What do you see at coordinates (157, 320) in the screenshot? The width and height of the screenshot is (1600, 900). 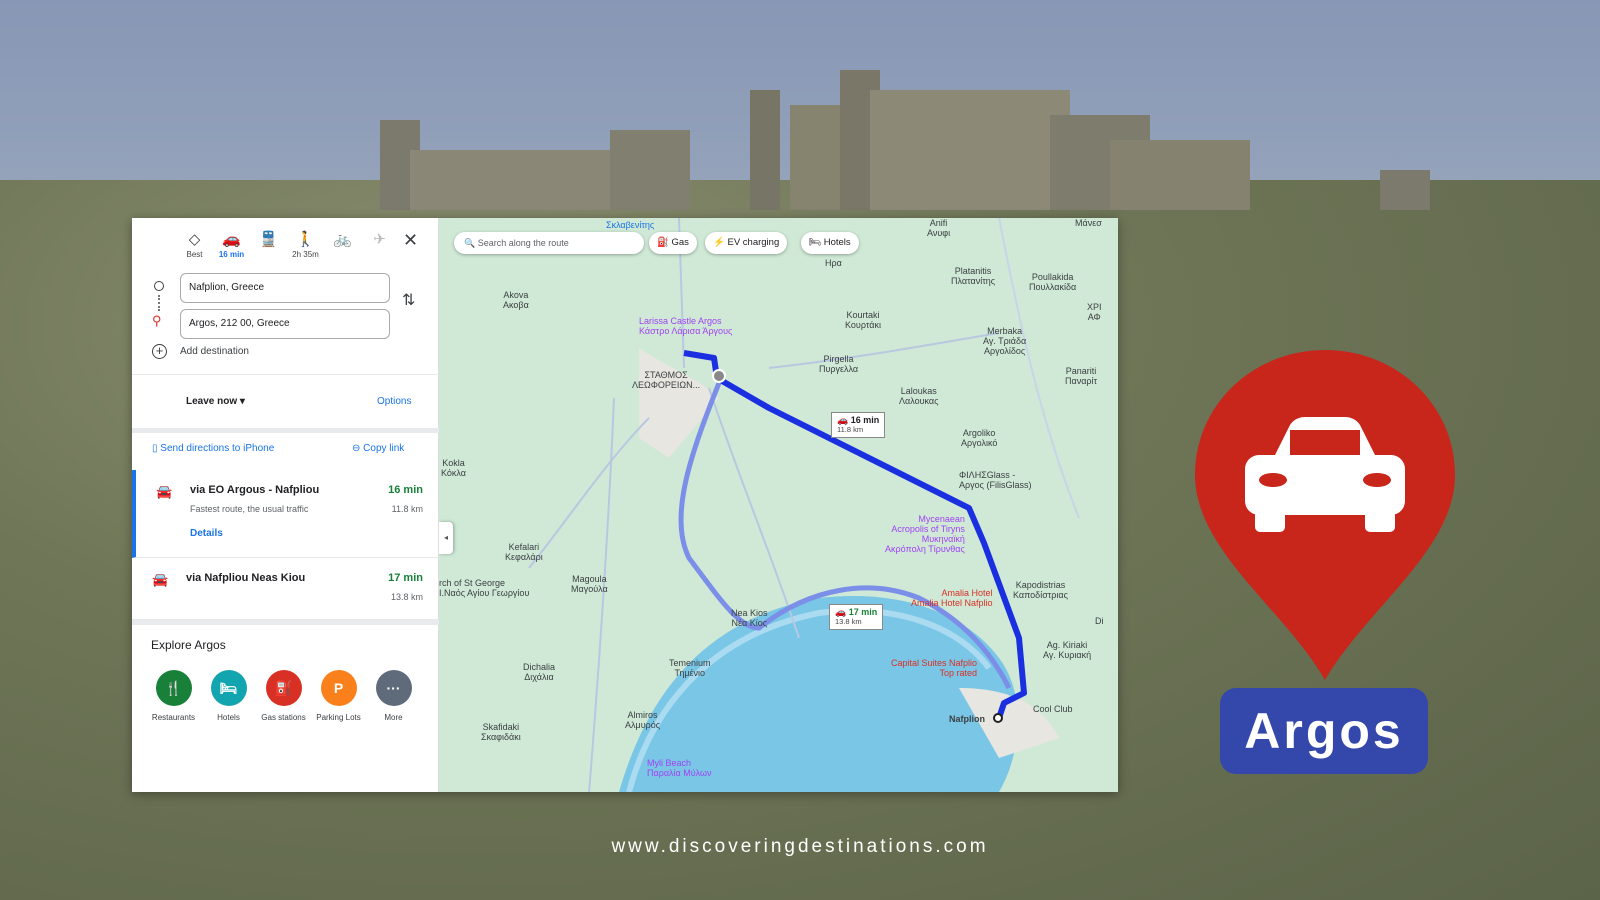 I see `destination-pin-icon: ⚲` at bounding box center [157, 320].